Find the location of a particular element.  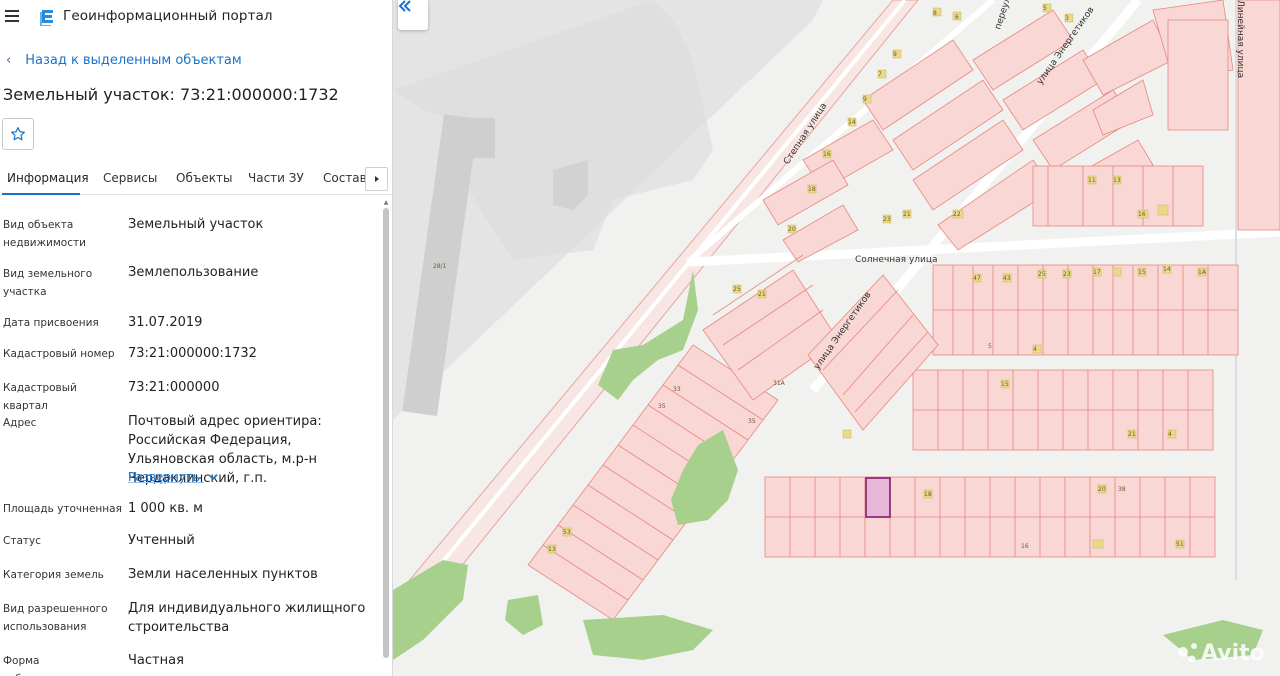

app-bar: Геоинформационный портал is located at coordinates (196, 17).